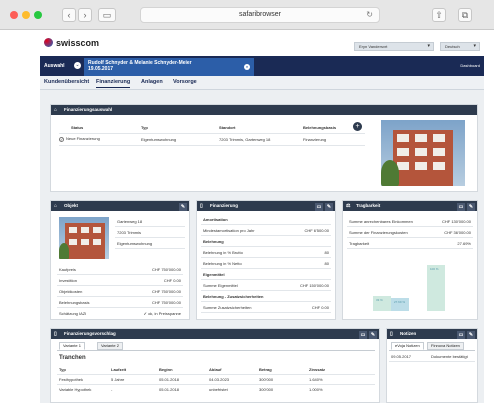 The width and height of the screenshot is (494, 403). Describe the element at coordinates (38, 15) in the screenshot. I see `zoom-window-button` at that location.